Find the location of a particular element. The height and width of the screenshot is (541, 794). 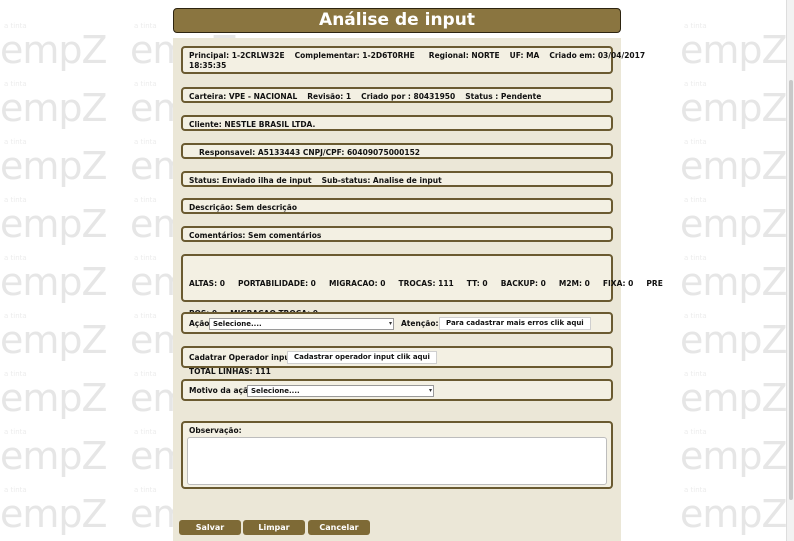

revisao-field: Revisão: 1 is located at coordinates (329, 96).